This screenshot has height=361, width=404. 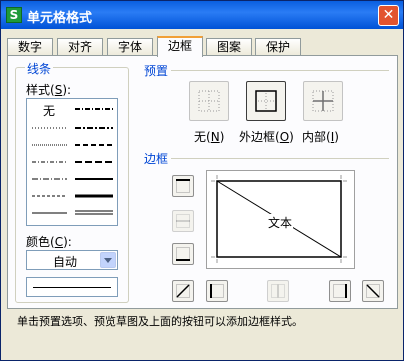 I want to click on color-label: 颜色(C):, so click(x=49, y=242).